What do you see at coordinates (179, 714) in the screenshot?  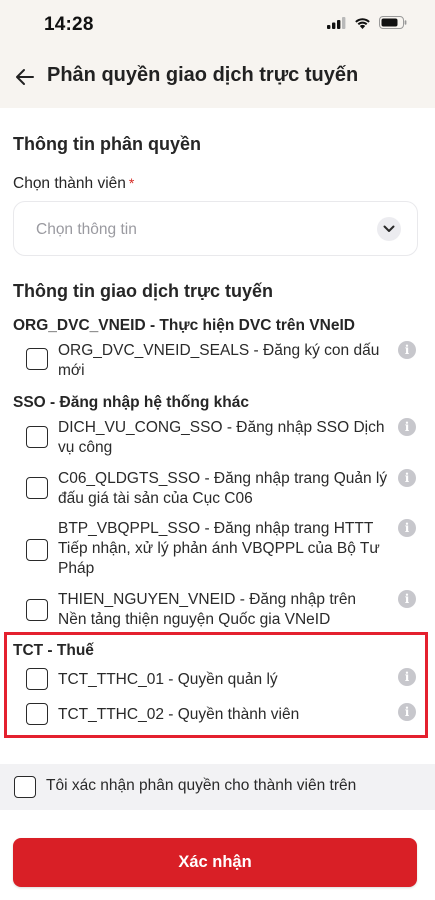 I see `permission-label: TCT_TTHC_02 - Quyền thành viên` at bounding box center [179, 714].